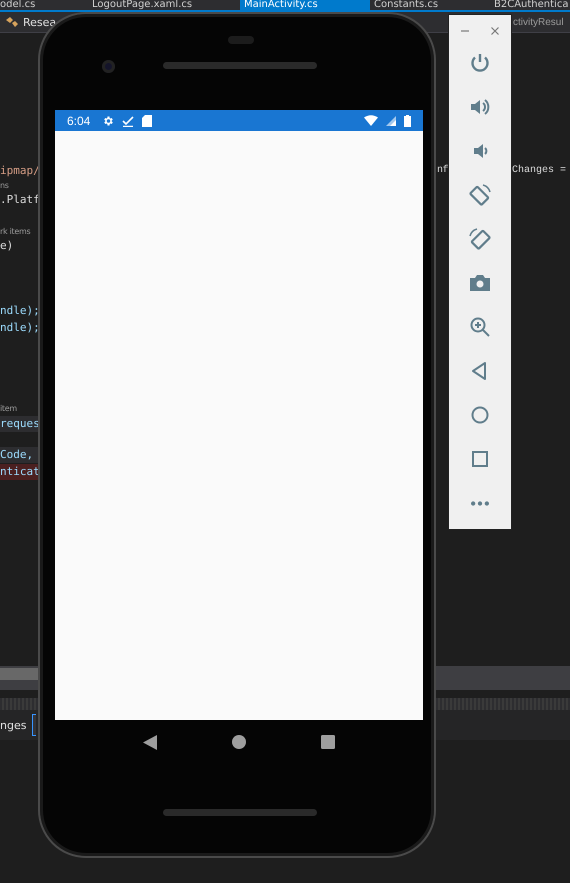 This screenshot has height=883, width=570. Describe the element at coordinates (7, 246) in the screenshot. I see `code-text: e)` at that location.